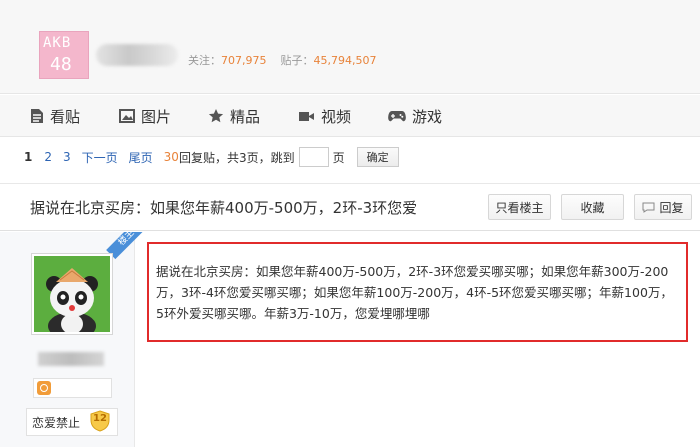 The image size is (700, 447). I want to click on forum-stats: 关注：707,975 贴子：45,794,507, so click(282, 60).